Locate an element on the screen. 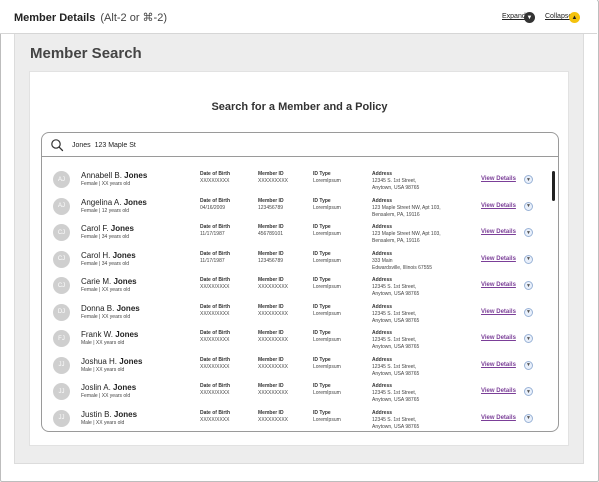  member-name: Carol F. Jones is located at coordinates (107, 228).